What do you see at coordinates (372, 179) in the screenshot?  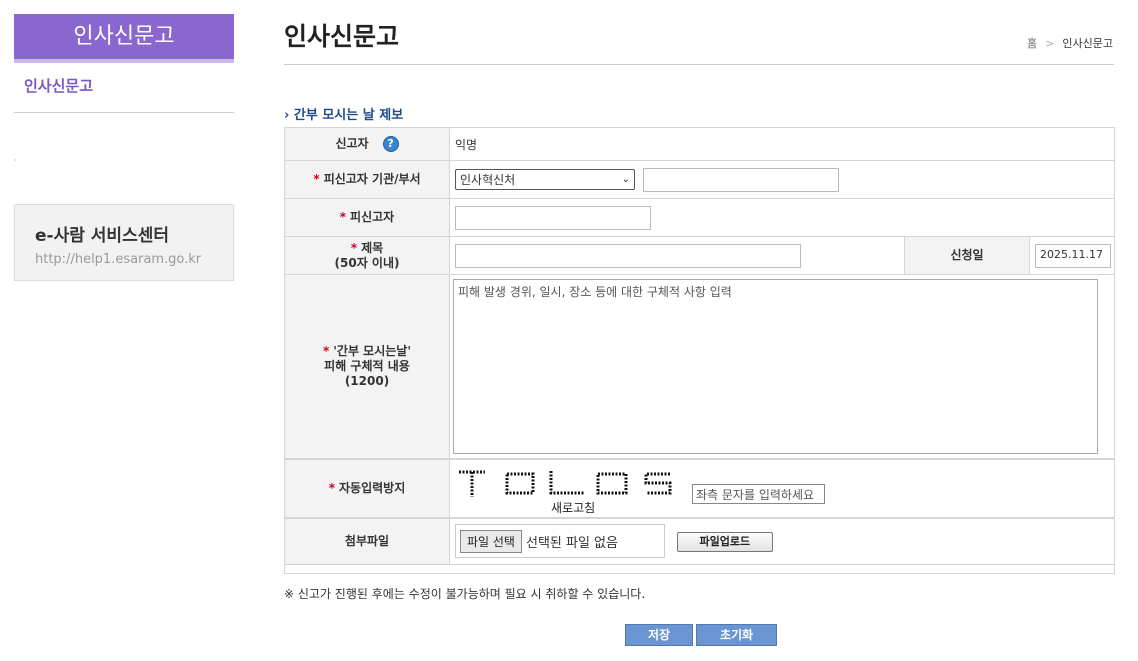 I see `target-org-label: 피신고자 기관/부서` at bounding box center [372, 179].